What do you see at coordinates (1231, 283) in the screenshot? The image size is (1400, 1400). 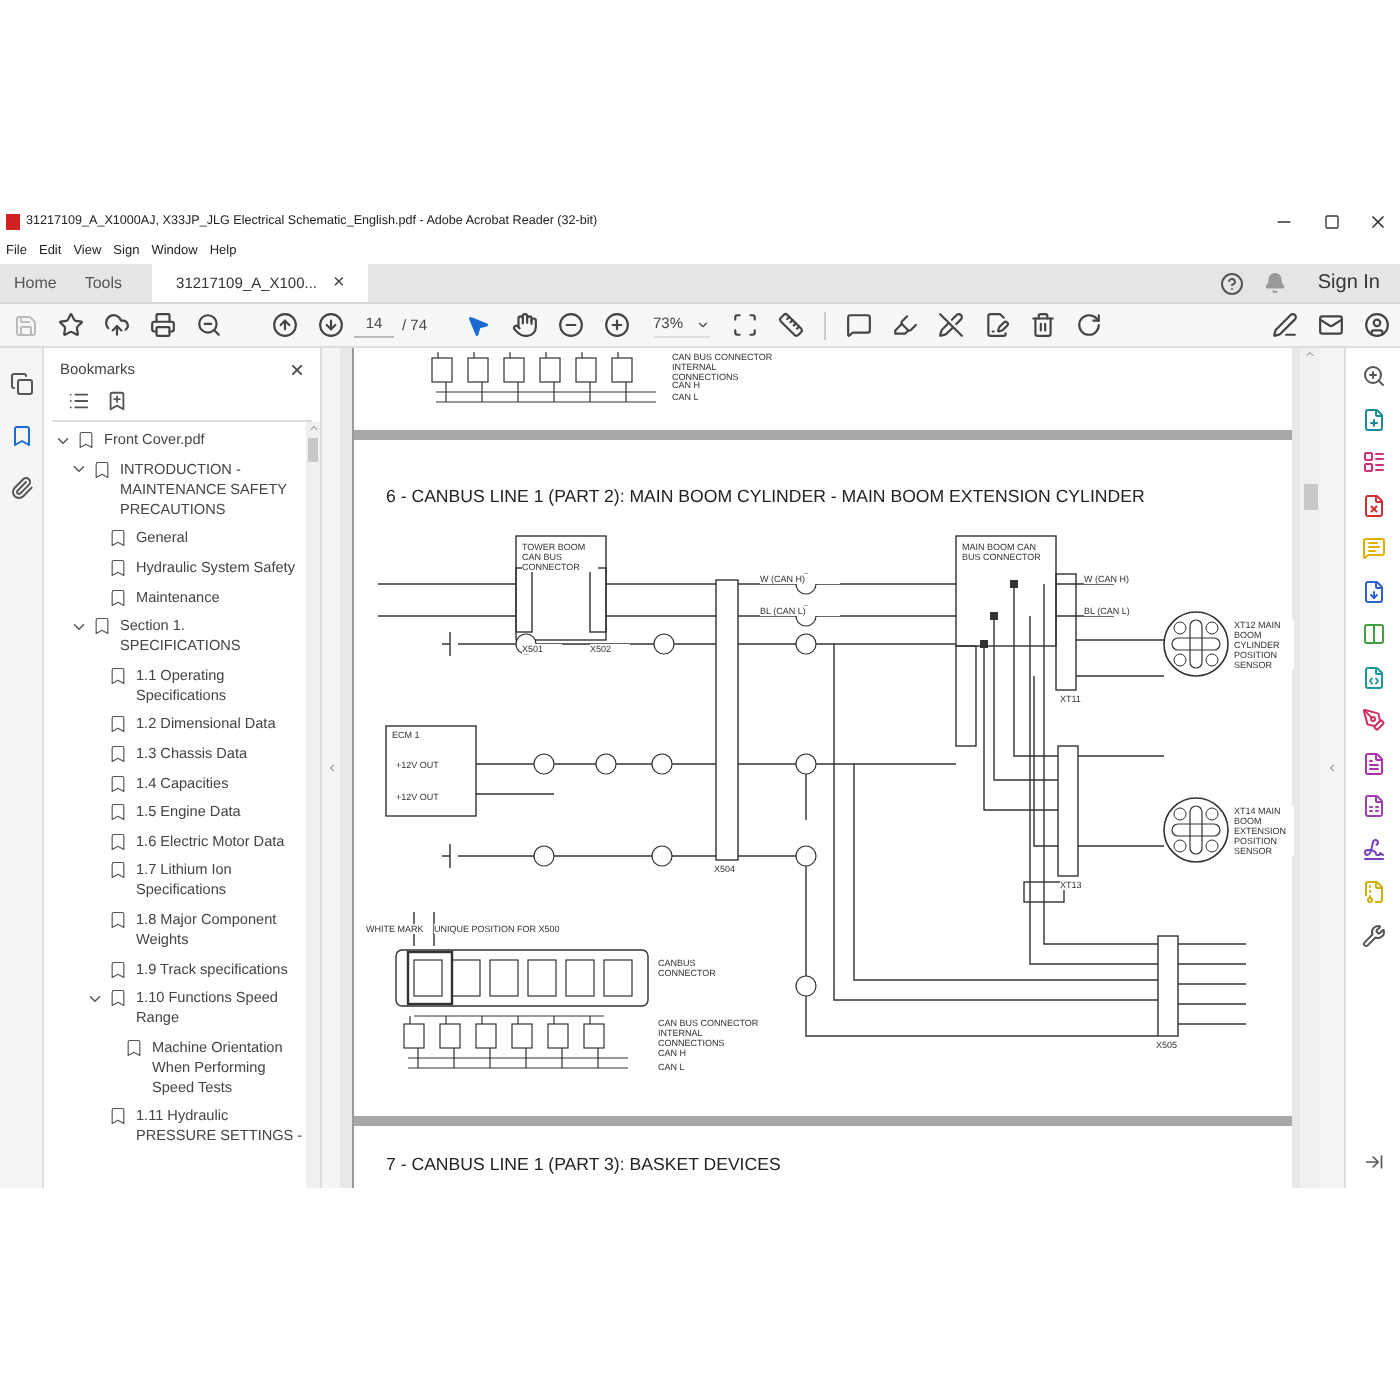 I see `help-icon` at bounding box center [1231, 283].